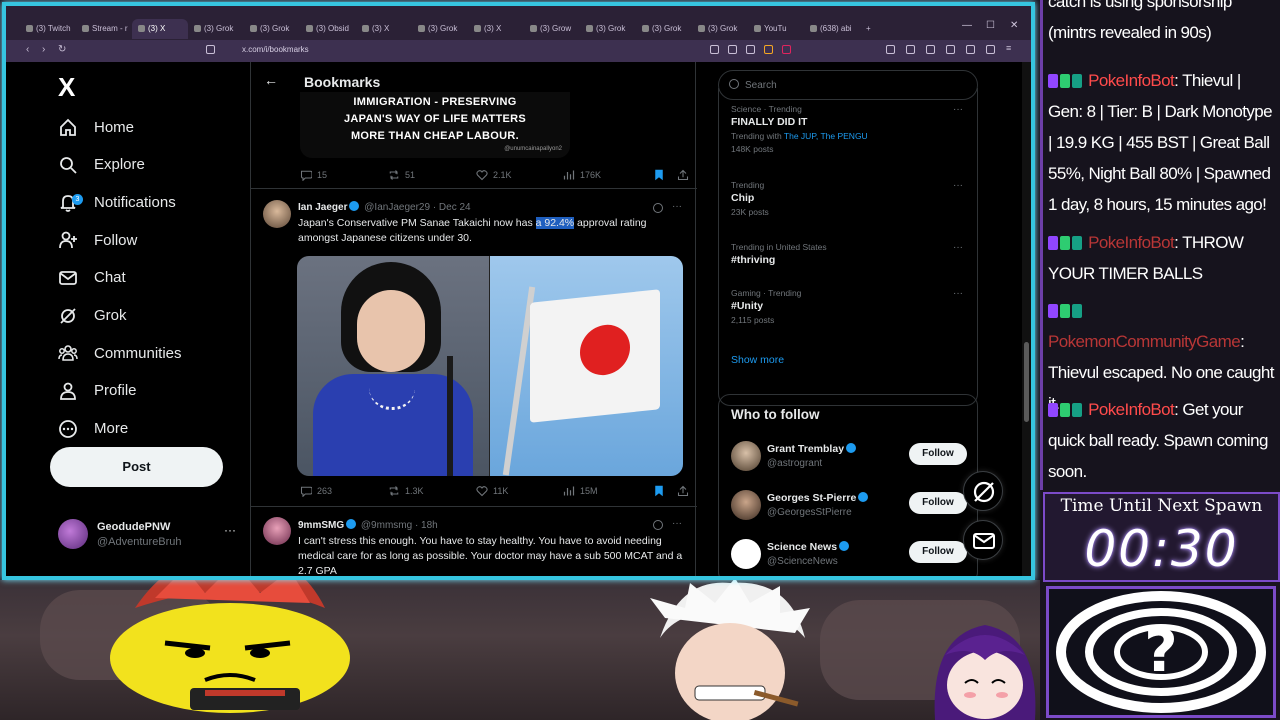 This screenshot has height=720, width=1280. I want to click on extensions-icon, so click(890, 49).